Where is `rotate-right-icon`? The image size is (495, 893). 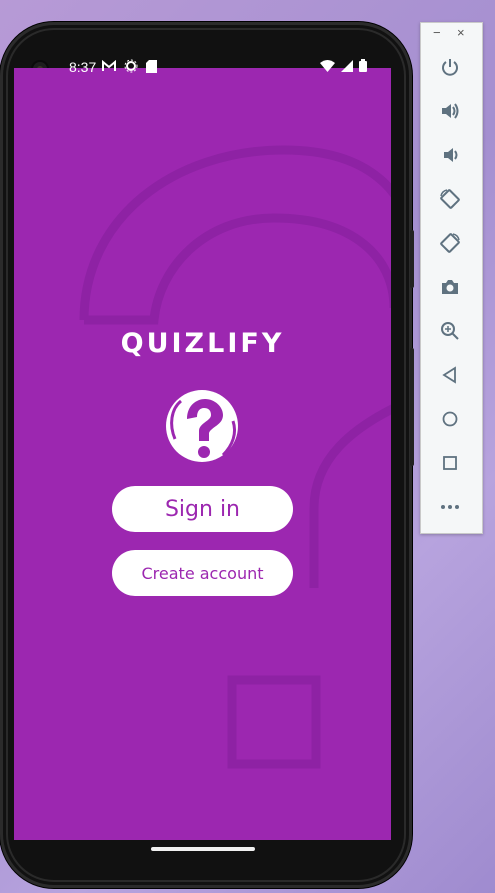
rotate-right-icon is located at coordinates (450, 243).